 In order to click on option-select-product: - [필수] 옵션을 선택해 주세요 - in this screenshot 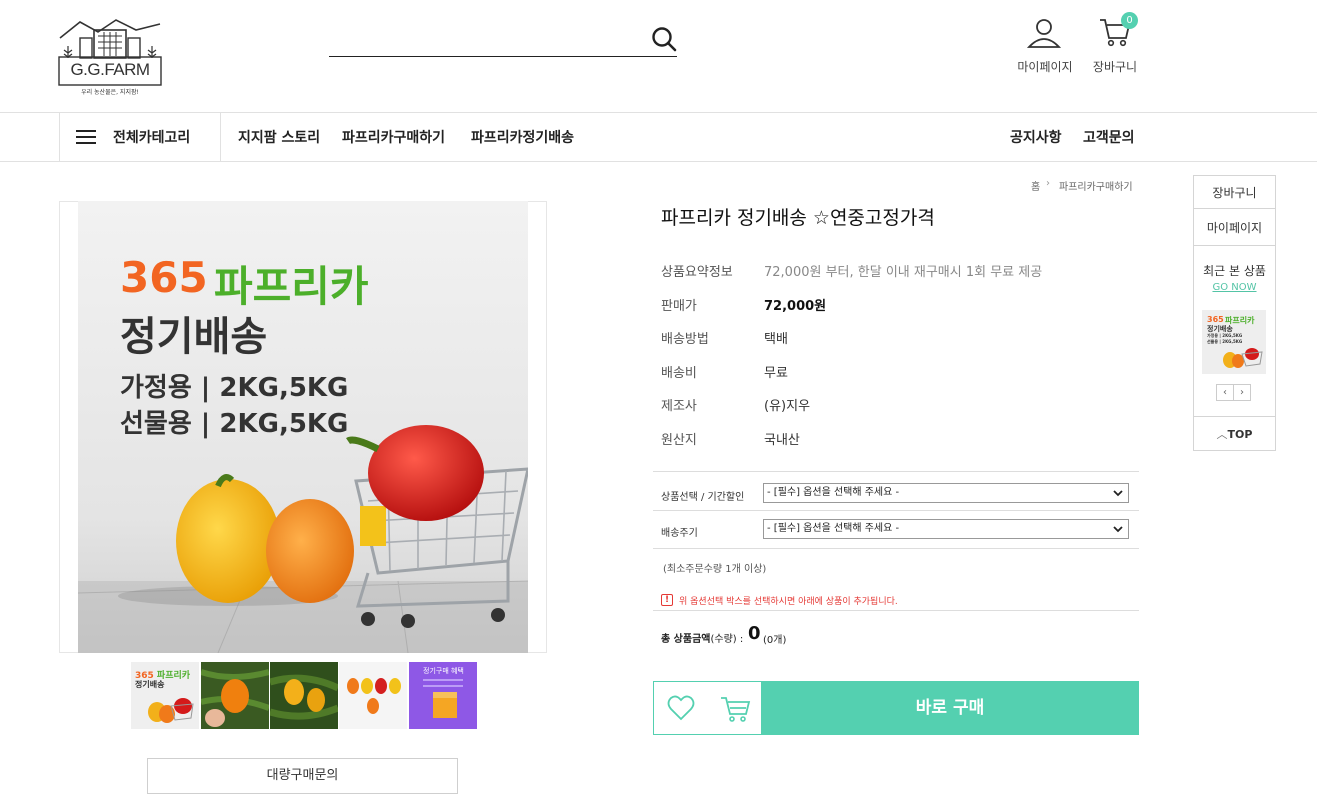, I will do `click(946, 493)`.